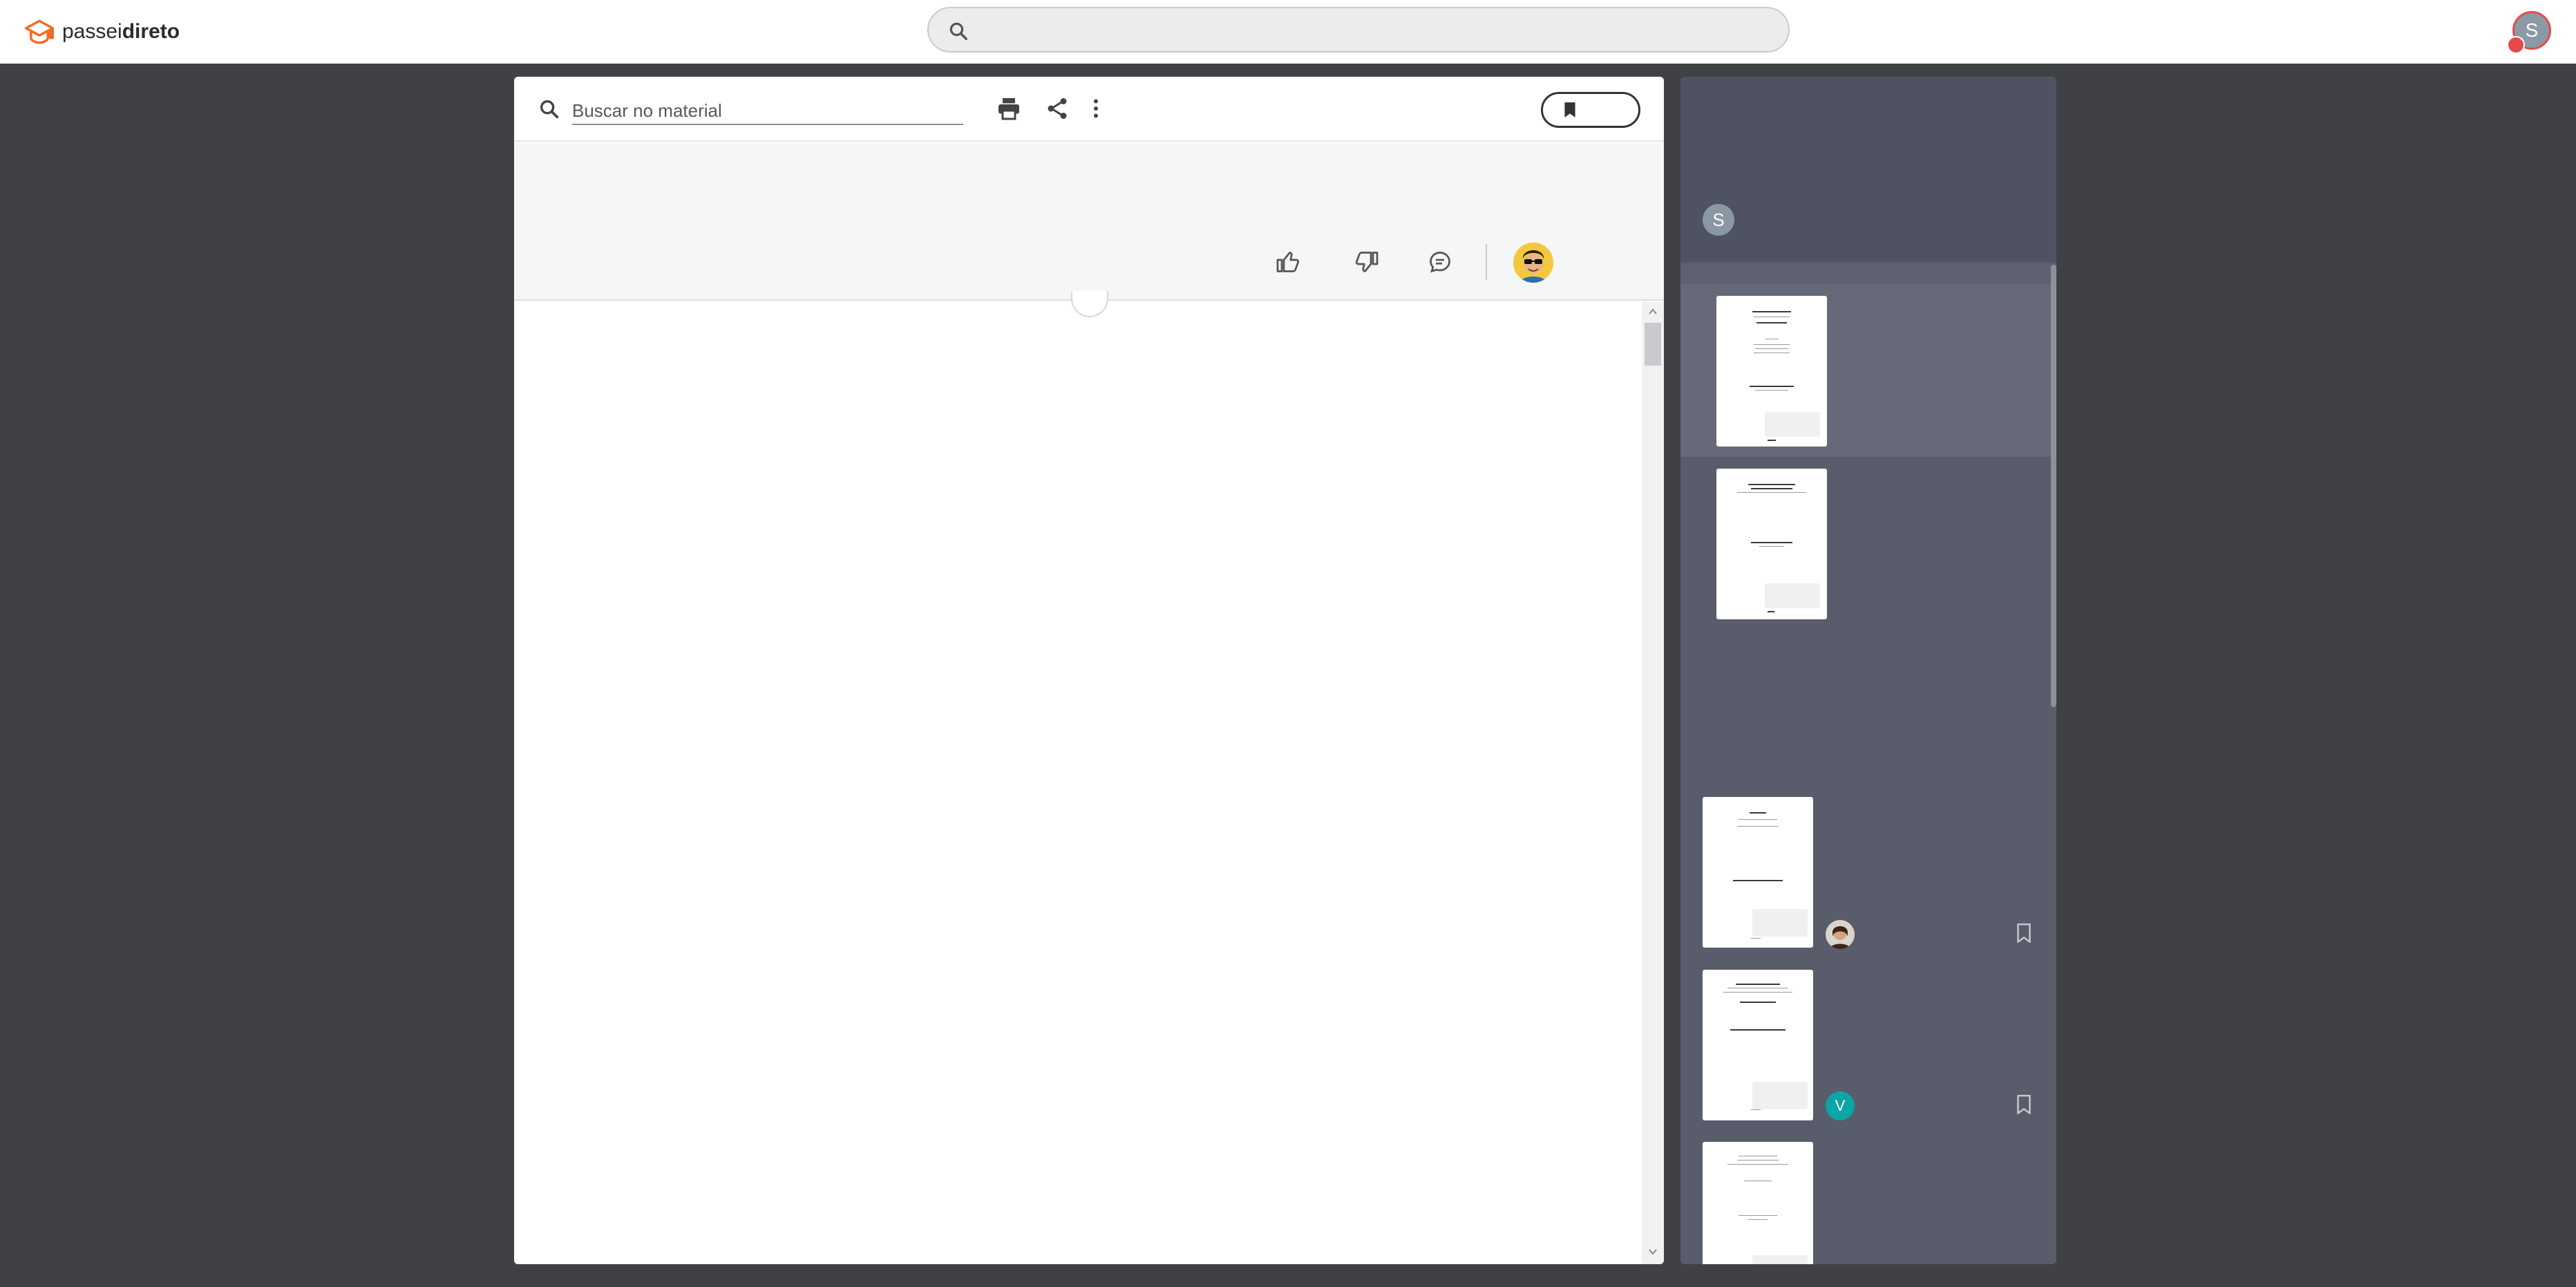  What do you see at coordinates (1358, 30) in the screenshot?
I see `global-search-input` at bounding box center [1358, 30].